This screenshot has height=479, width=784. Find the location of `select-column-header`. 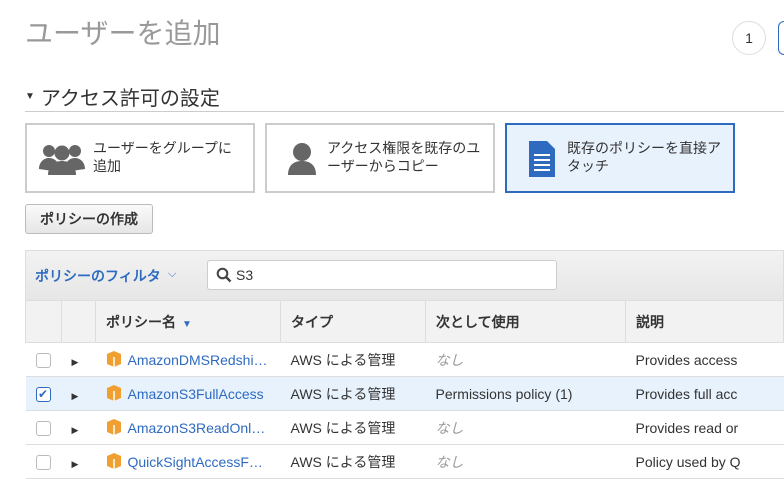

select-column-header is located at coordinates (43, 321).